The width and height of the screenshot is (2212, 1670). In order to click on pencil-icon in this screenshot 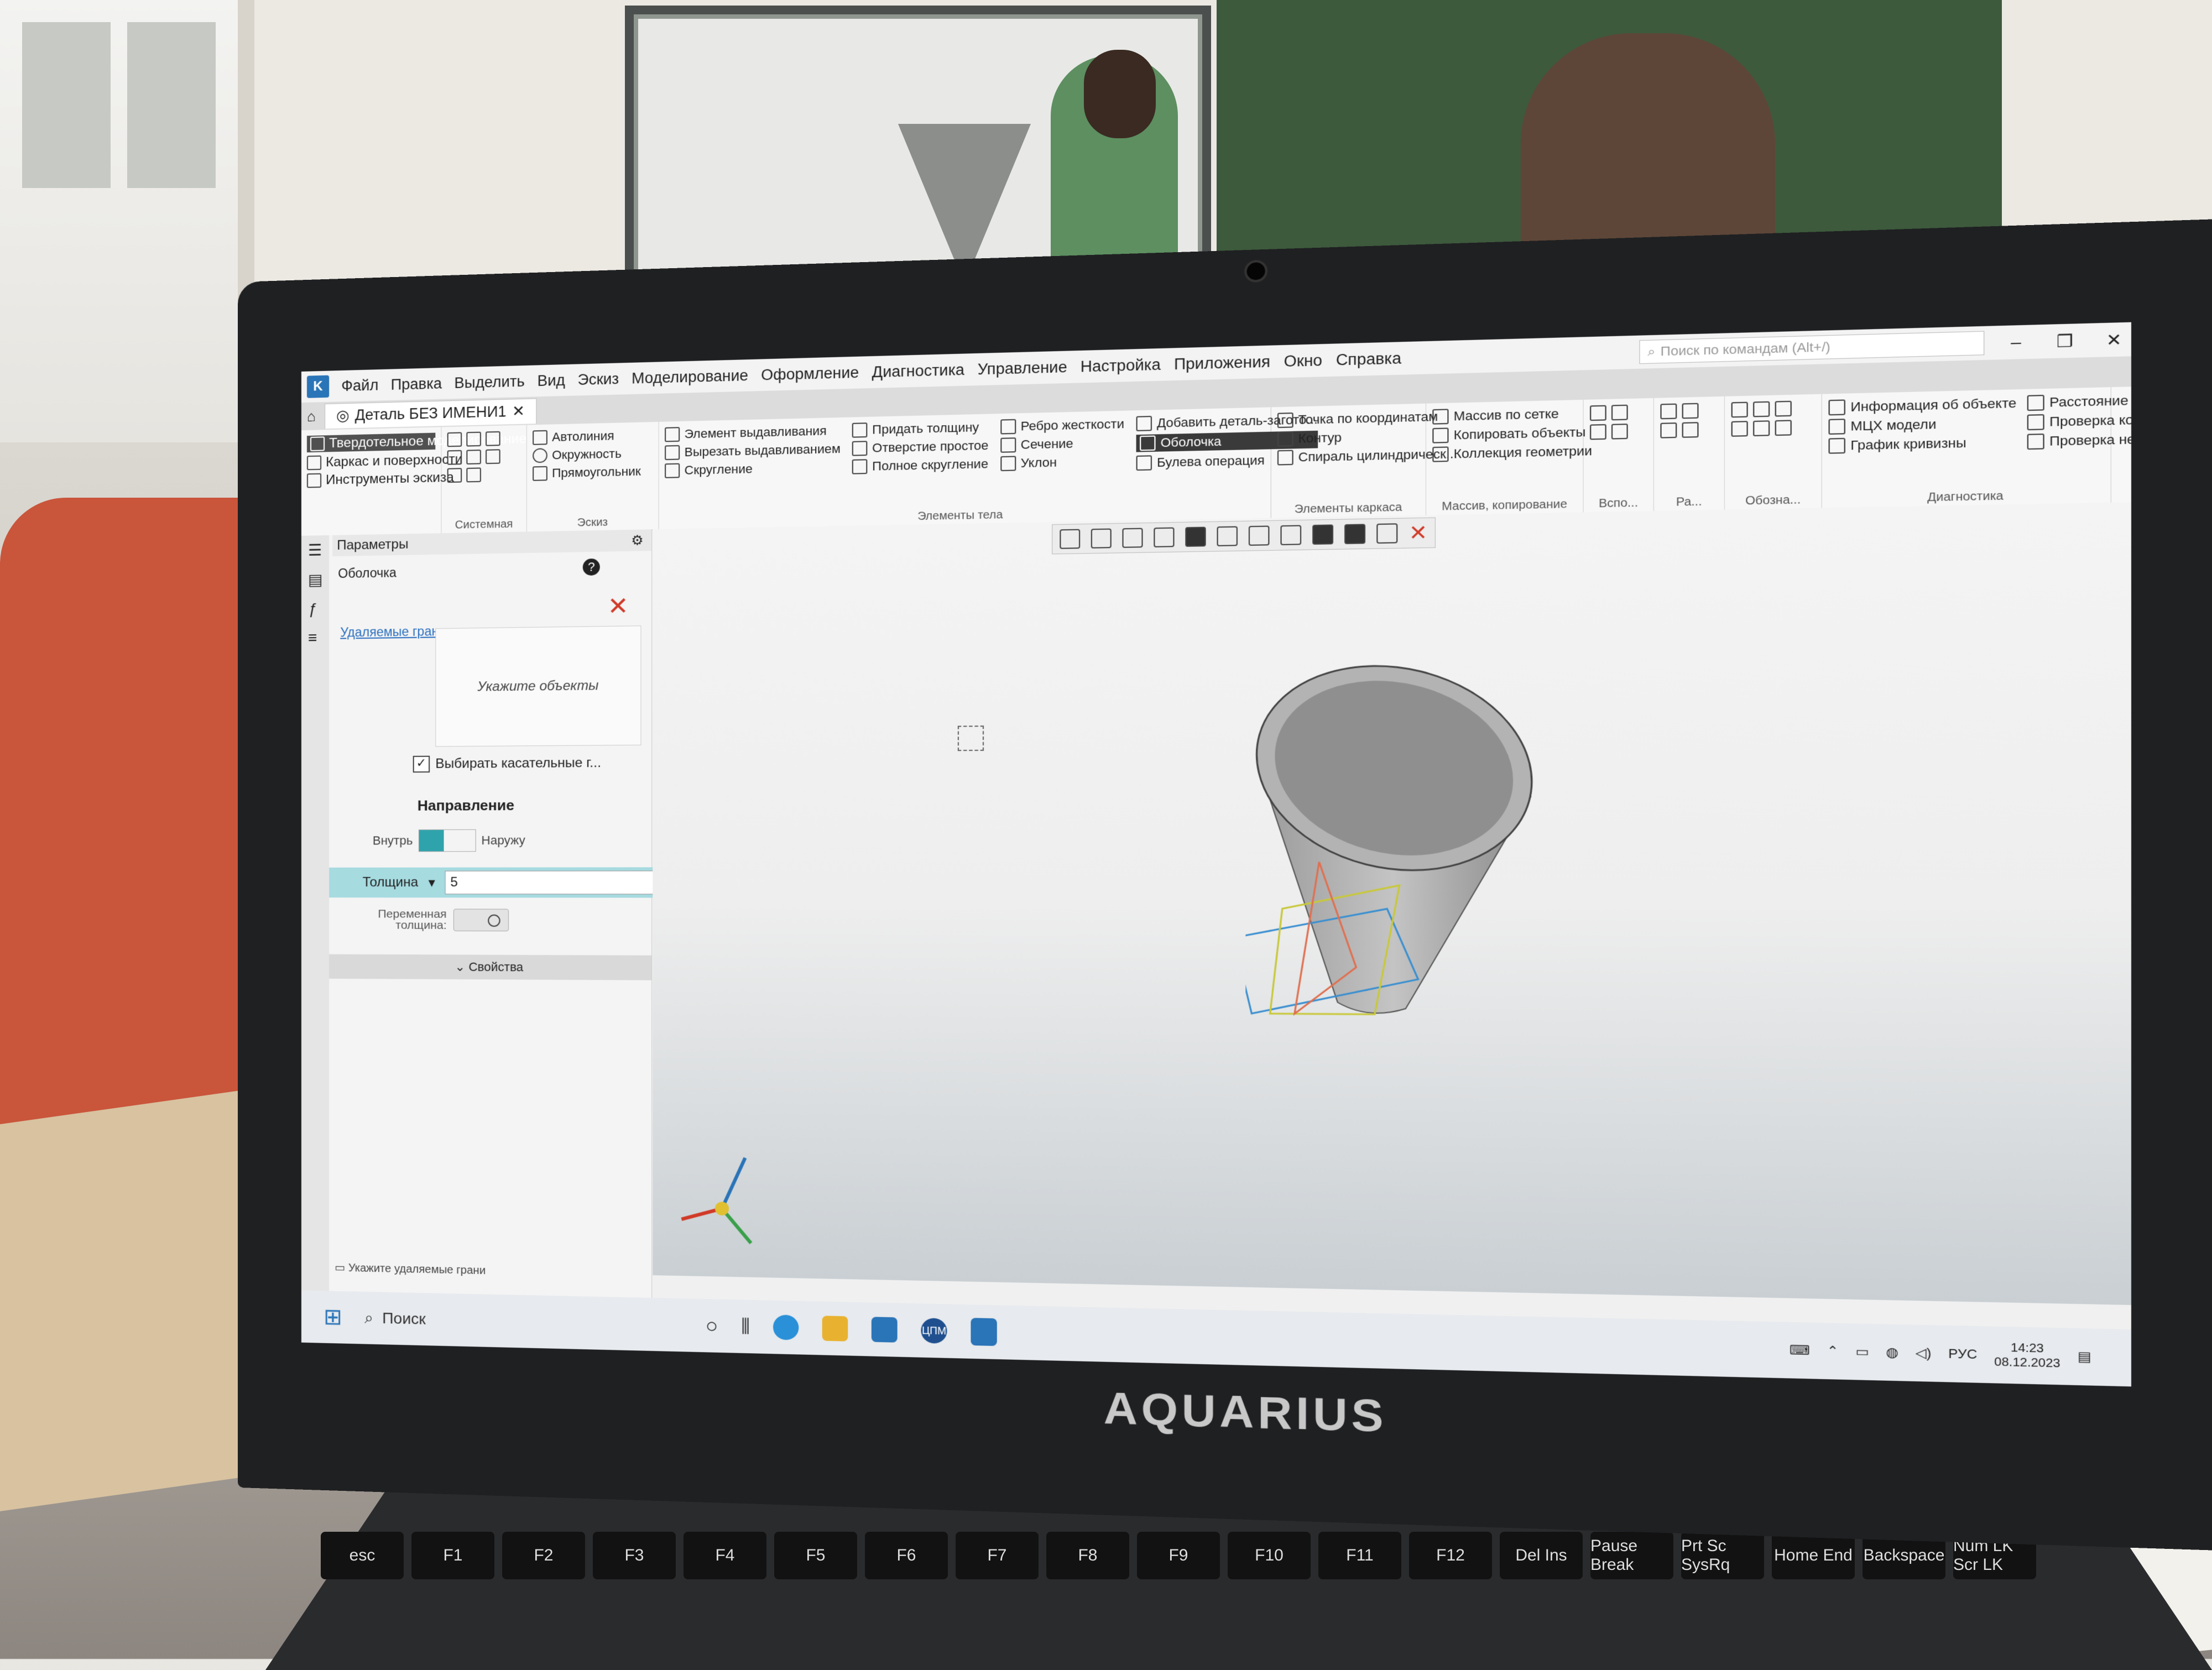, I will do `click(1387, 533)`.